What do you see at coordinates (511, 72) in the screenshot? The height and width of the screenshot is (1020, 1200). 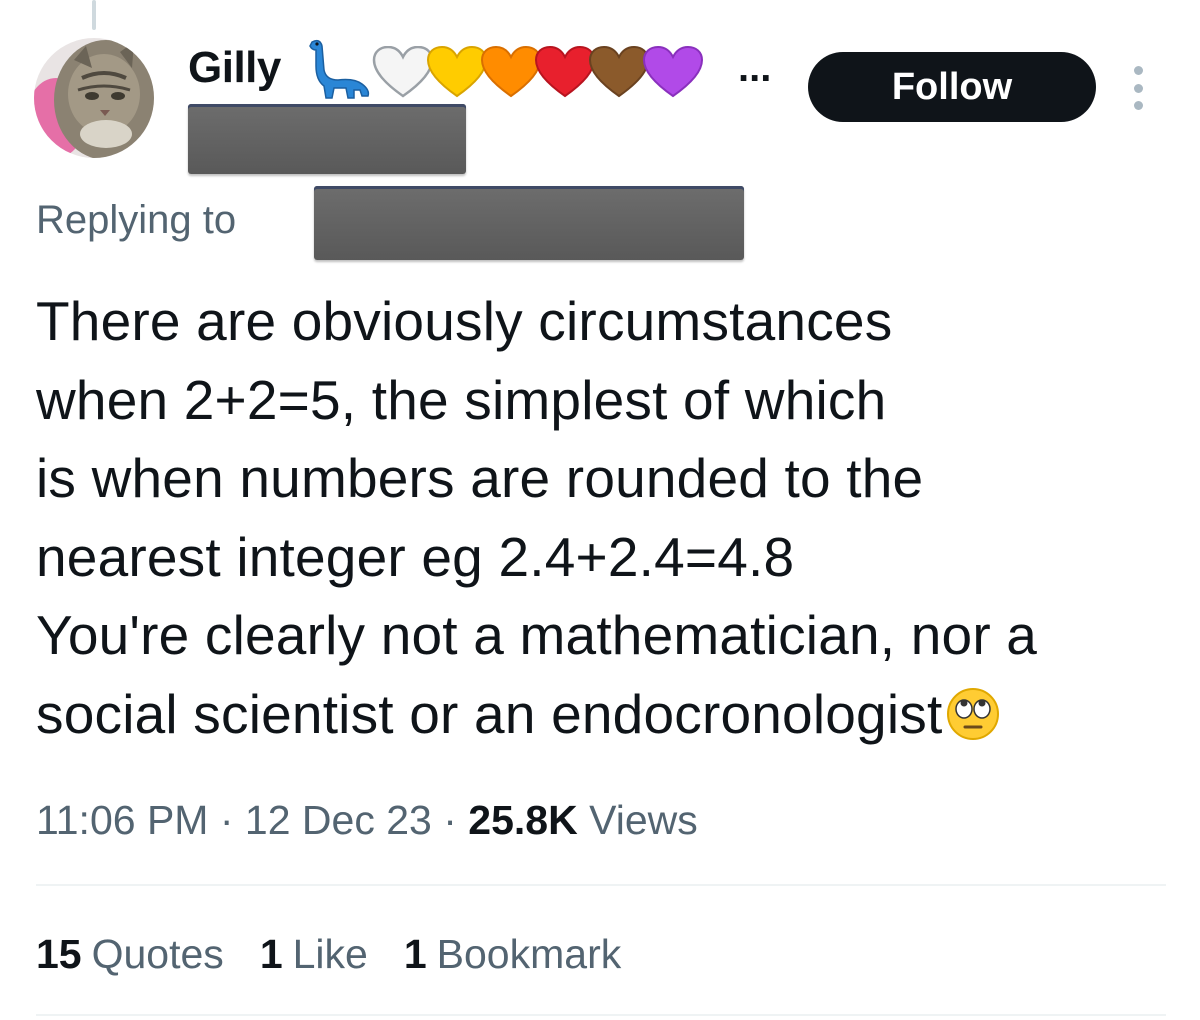 I see `orange-heart-icon` at bounding box center [511, 72].